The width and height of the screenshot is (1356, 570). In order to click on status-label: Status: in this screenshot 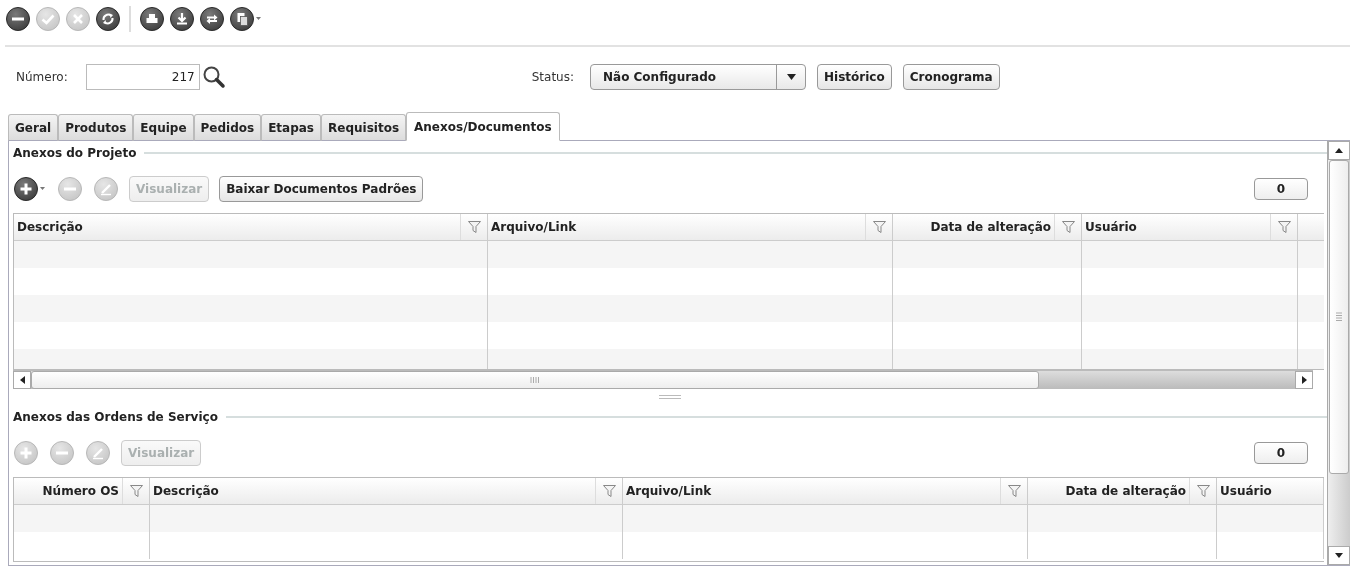, I will do `click(552, 77)`.